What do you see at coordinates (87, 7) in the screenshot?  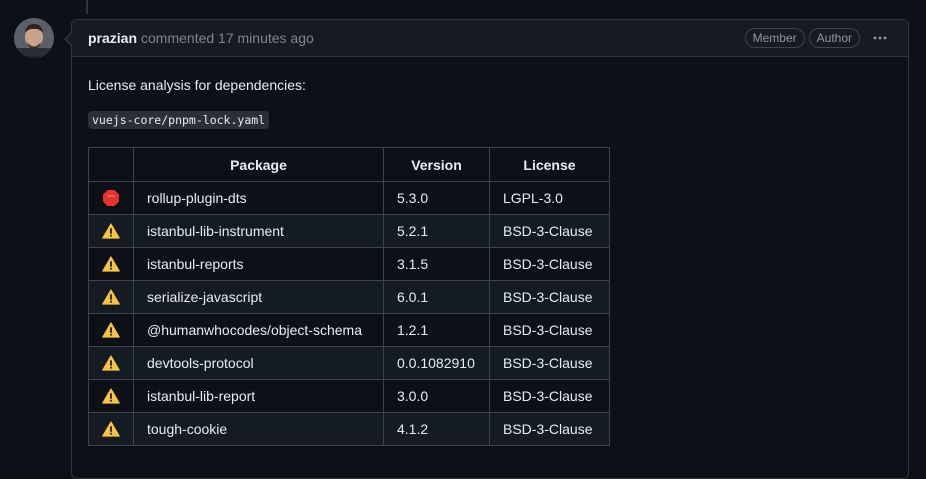 I see `timeline-line` at bounding box center [87, 7].